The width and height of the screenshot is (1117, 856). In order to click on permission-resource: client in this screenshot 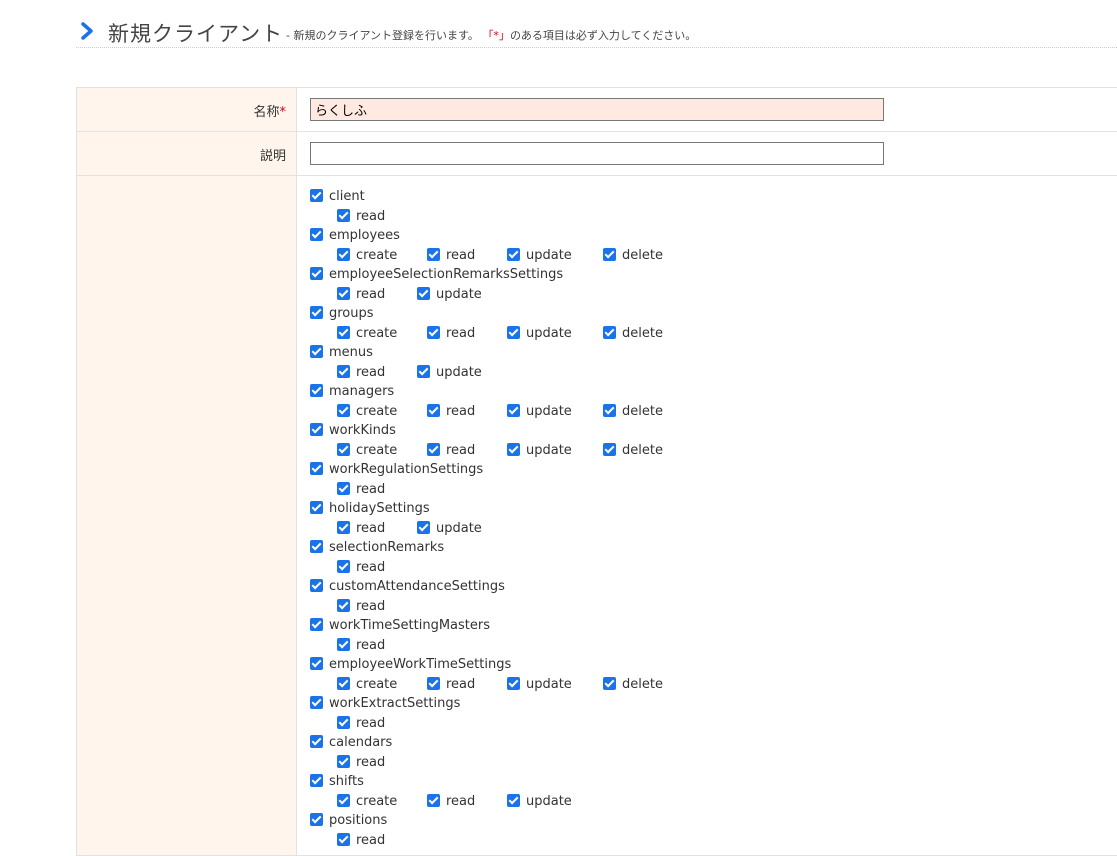, I will do `click(713, 197)`.